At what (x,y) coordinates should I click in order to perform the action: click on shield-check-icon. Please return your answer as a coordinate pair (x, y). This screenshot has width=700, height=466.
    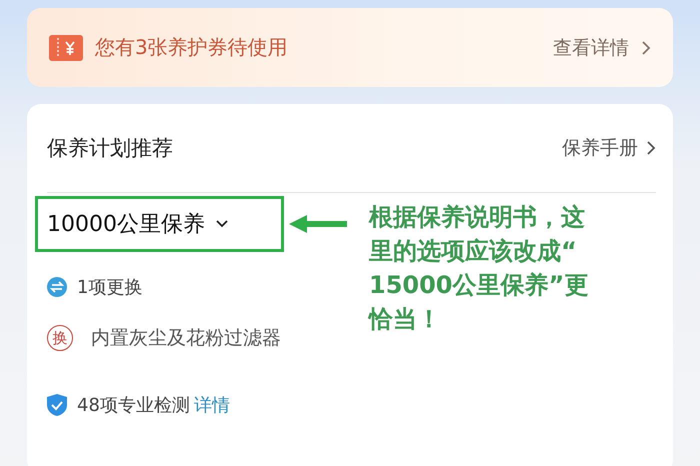
    Looking at the image, I should click on (57, 405).